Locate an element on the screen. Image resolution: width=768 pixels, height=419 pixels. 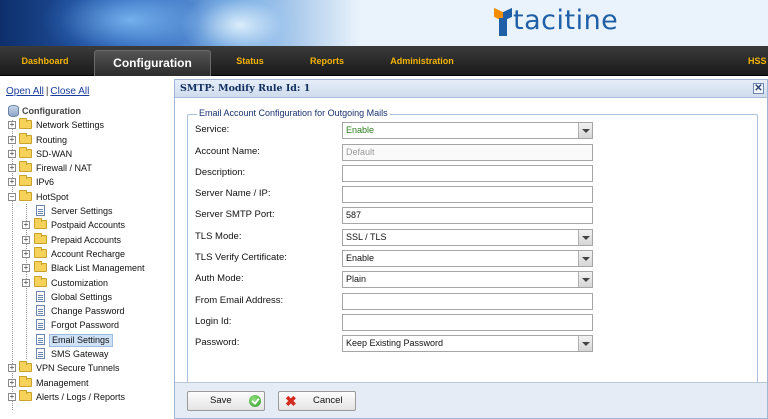
nav-administration: Administration is located at coordinates (422, 61).